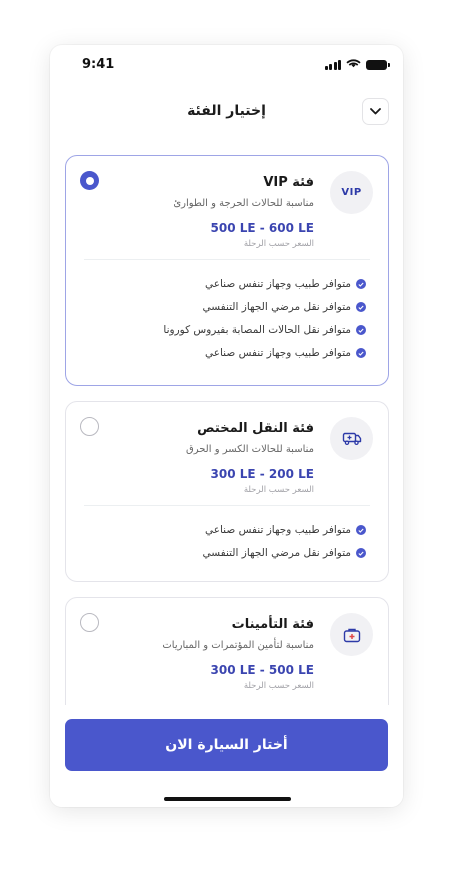 The height and width of the screenshot is (870, 462). What do you see at coordinates (262, 474) in the screenshot?
I see `category-price: 300 LE - 200 LE` at bounding box center [262, 474].